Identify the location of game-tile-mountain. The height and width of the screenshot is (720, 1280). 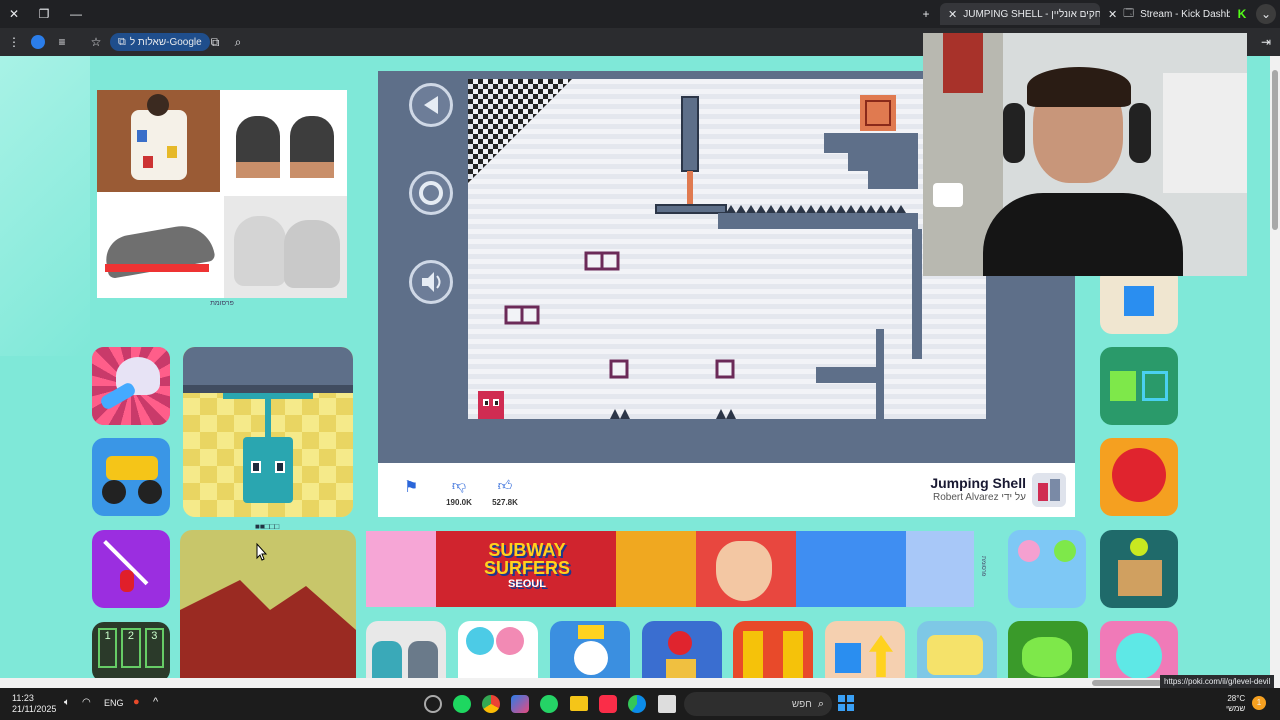
(268, 604).